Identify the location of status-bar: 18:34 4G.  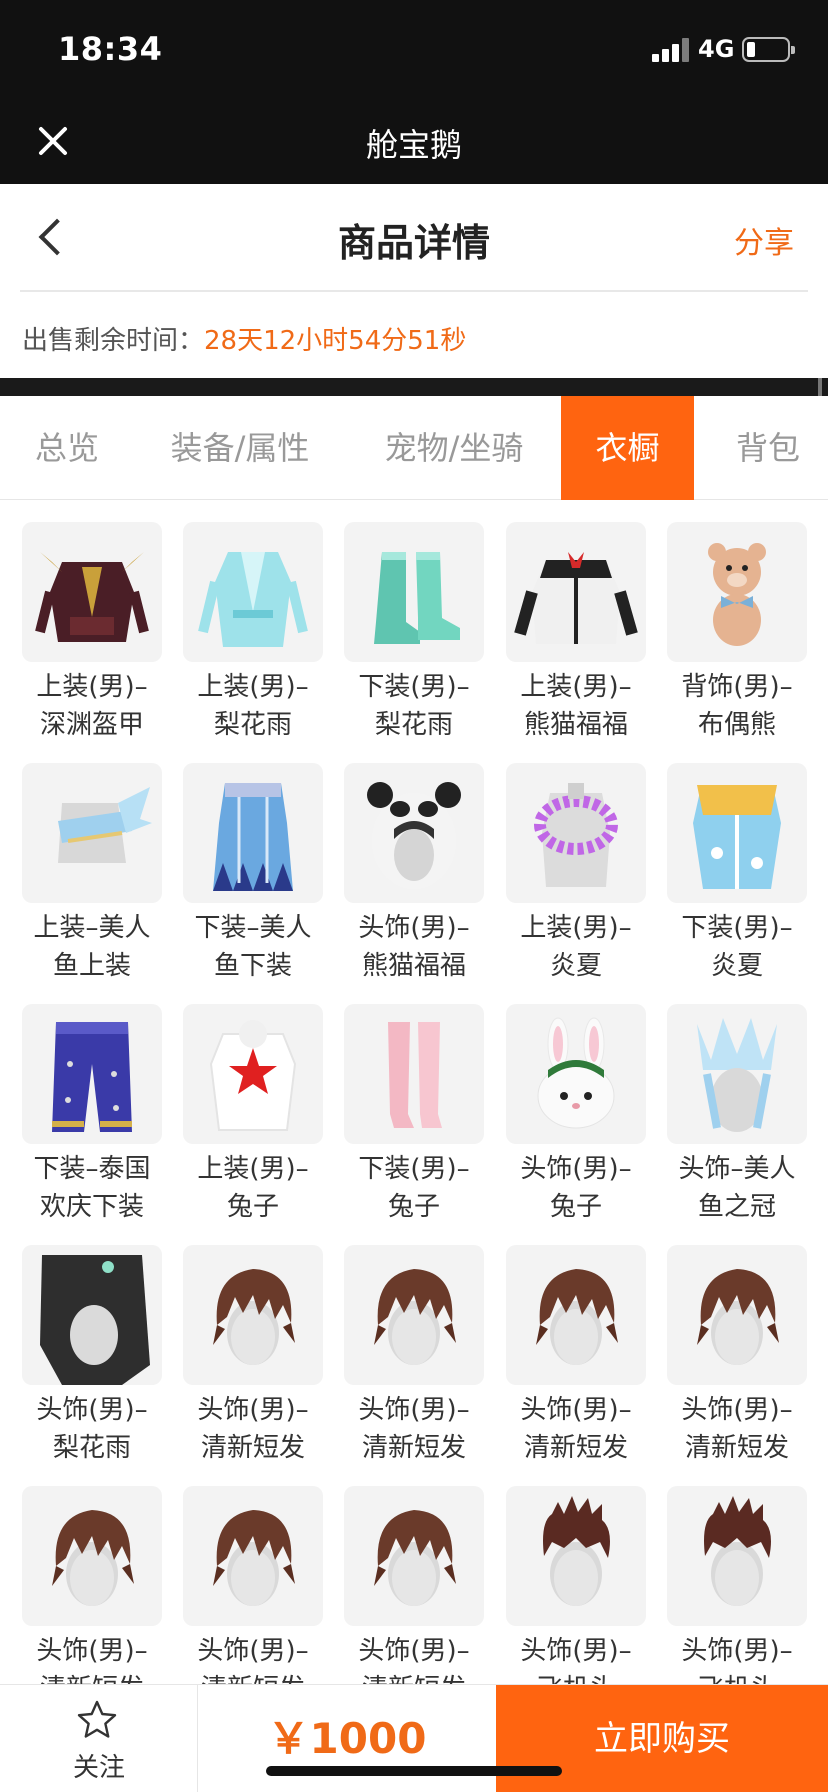
(414, 49).